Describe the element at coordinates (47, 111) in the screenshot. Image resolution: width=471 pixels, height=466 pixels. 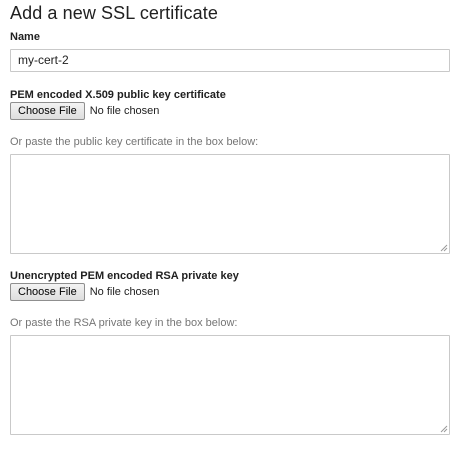
I see `certificate-choose-file-button: Choose File` at that location.